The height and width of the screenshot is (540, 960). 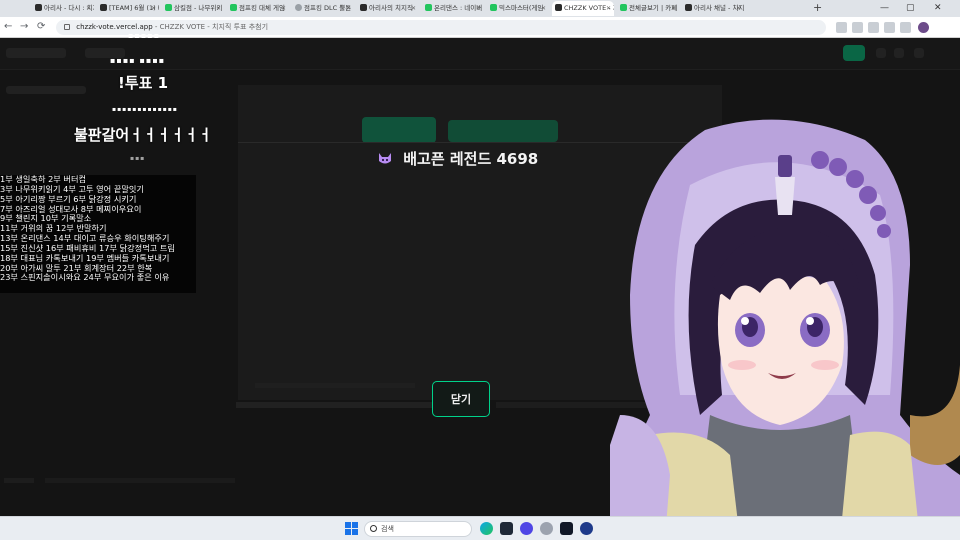 I want to click on browser-tab: 점프킹 대체 게임 ✕, so click(x=258, y=8).